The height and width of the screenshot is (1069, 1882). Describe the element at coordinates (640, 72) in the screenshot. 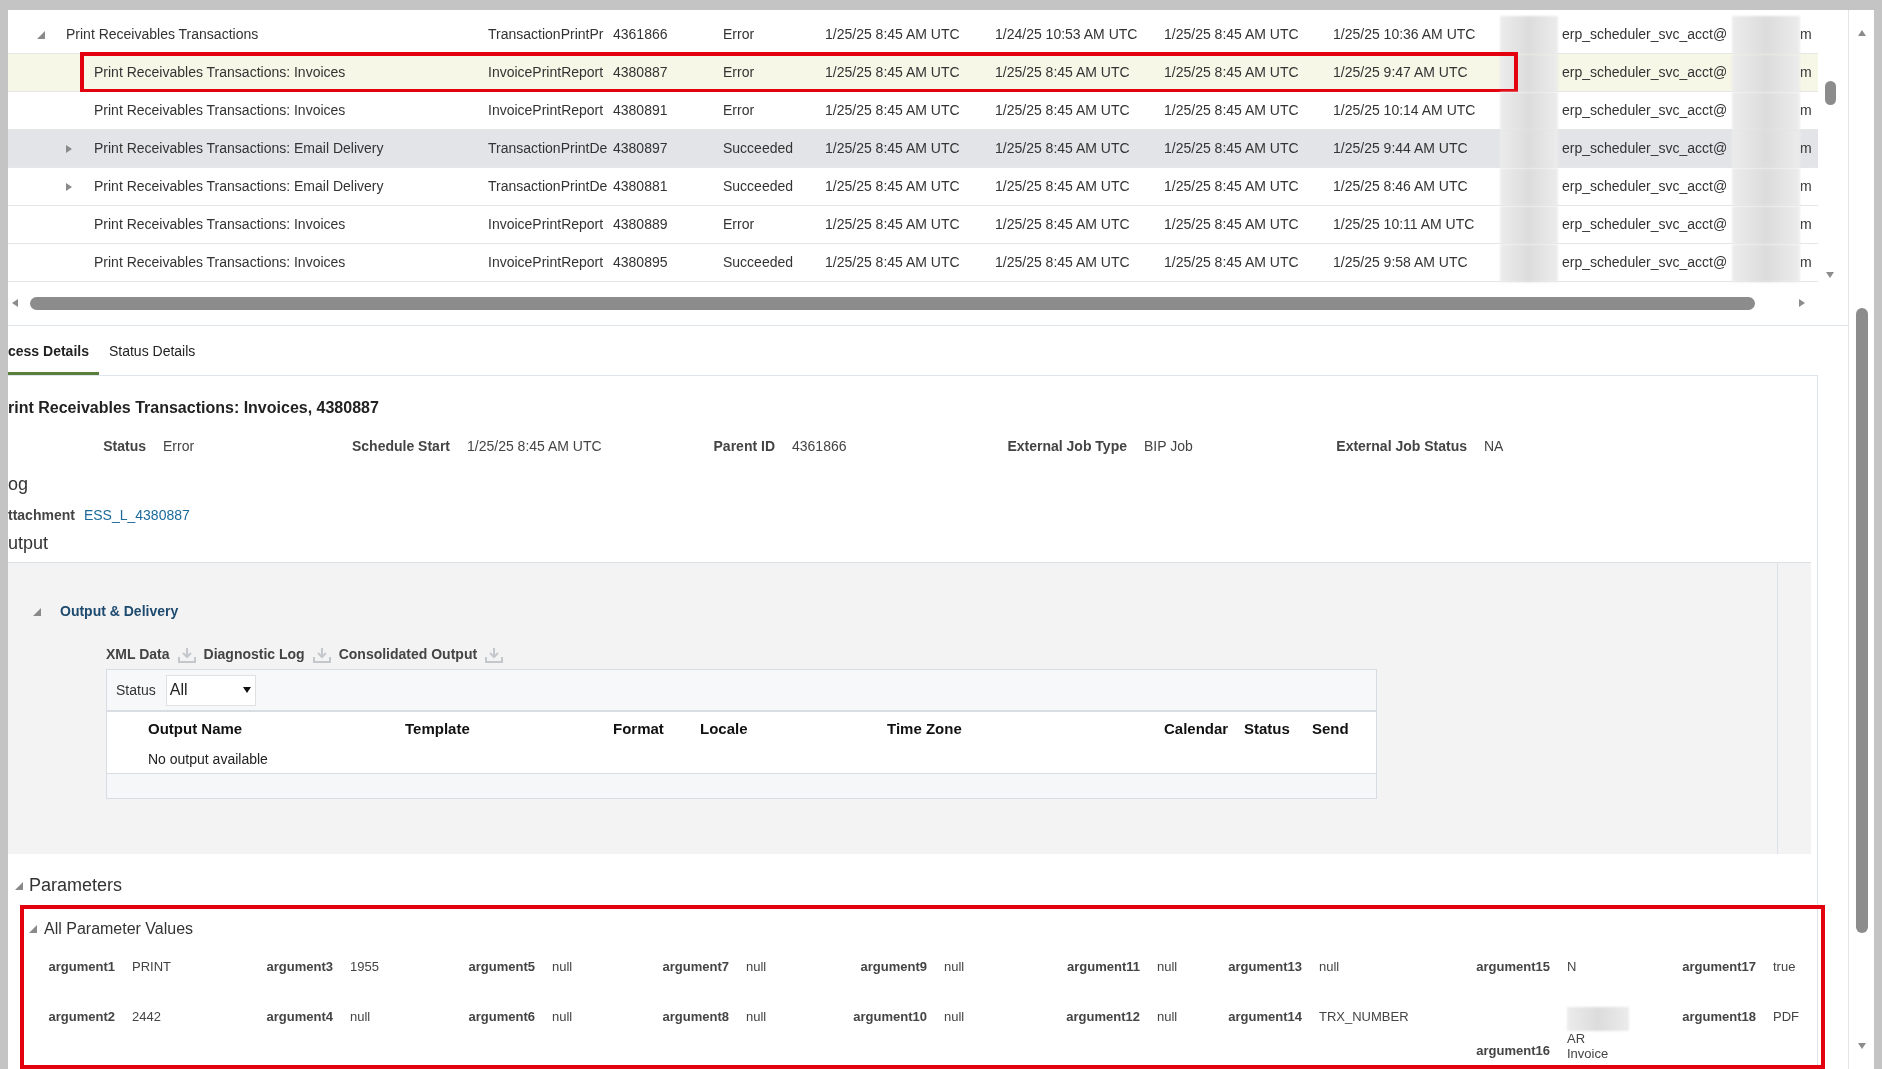

I see `job-id-cell: 4380887` at that location.